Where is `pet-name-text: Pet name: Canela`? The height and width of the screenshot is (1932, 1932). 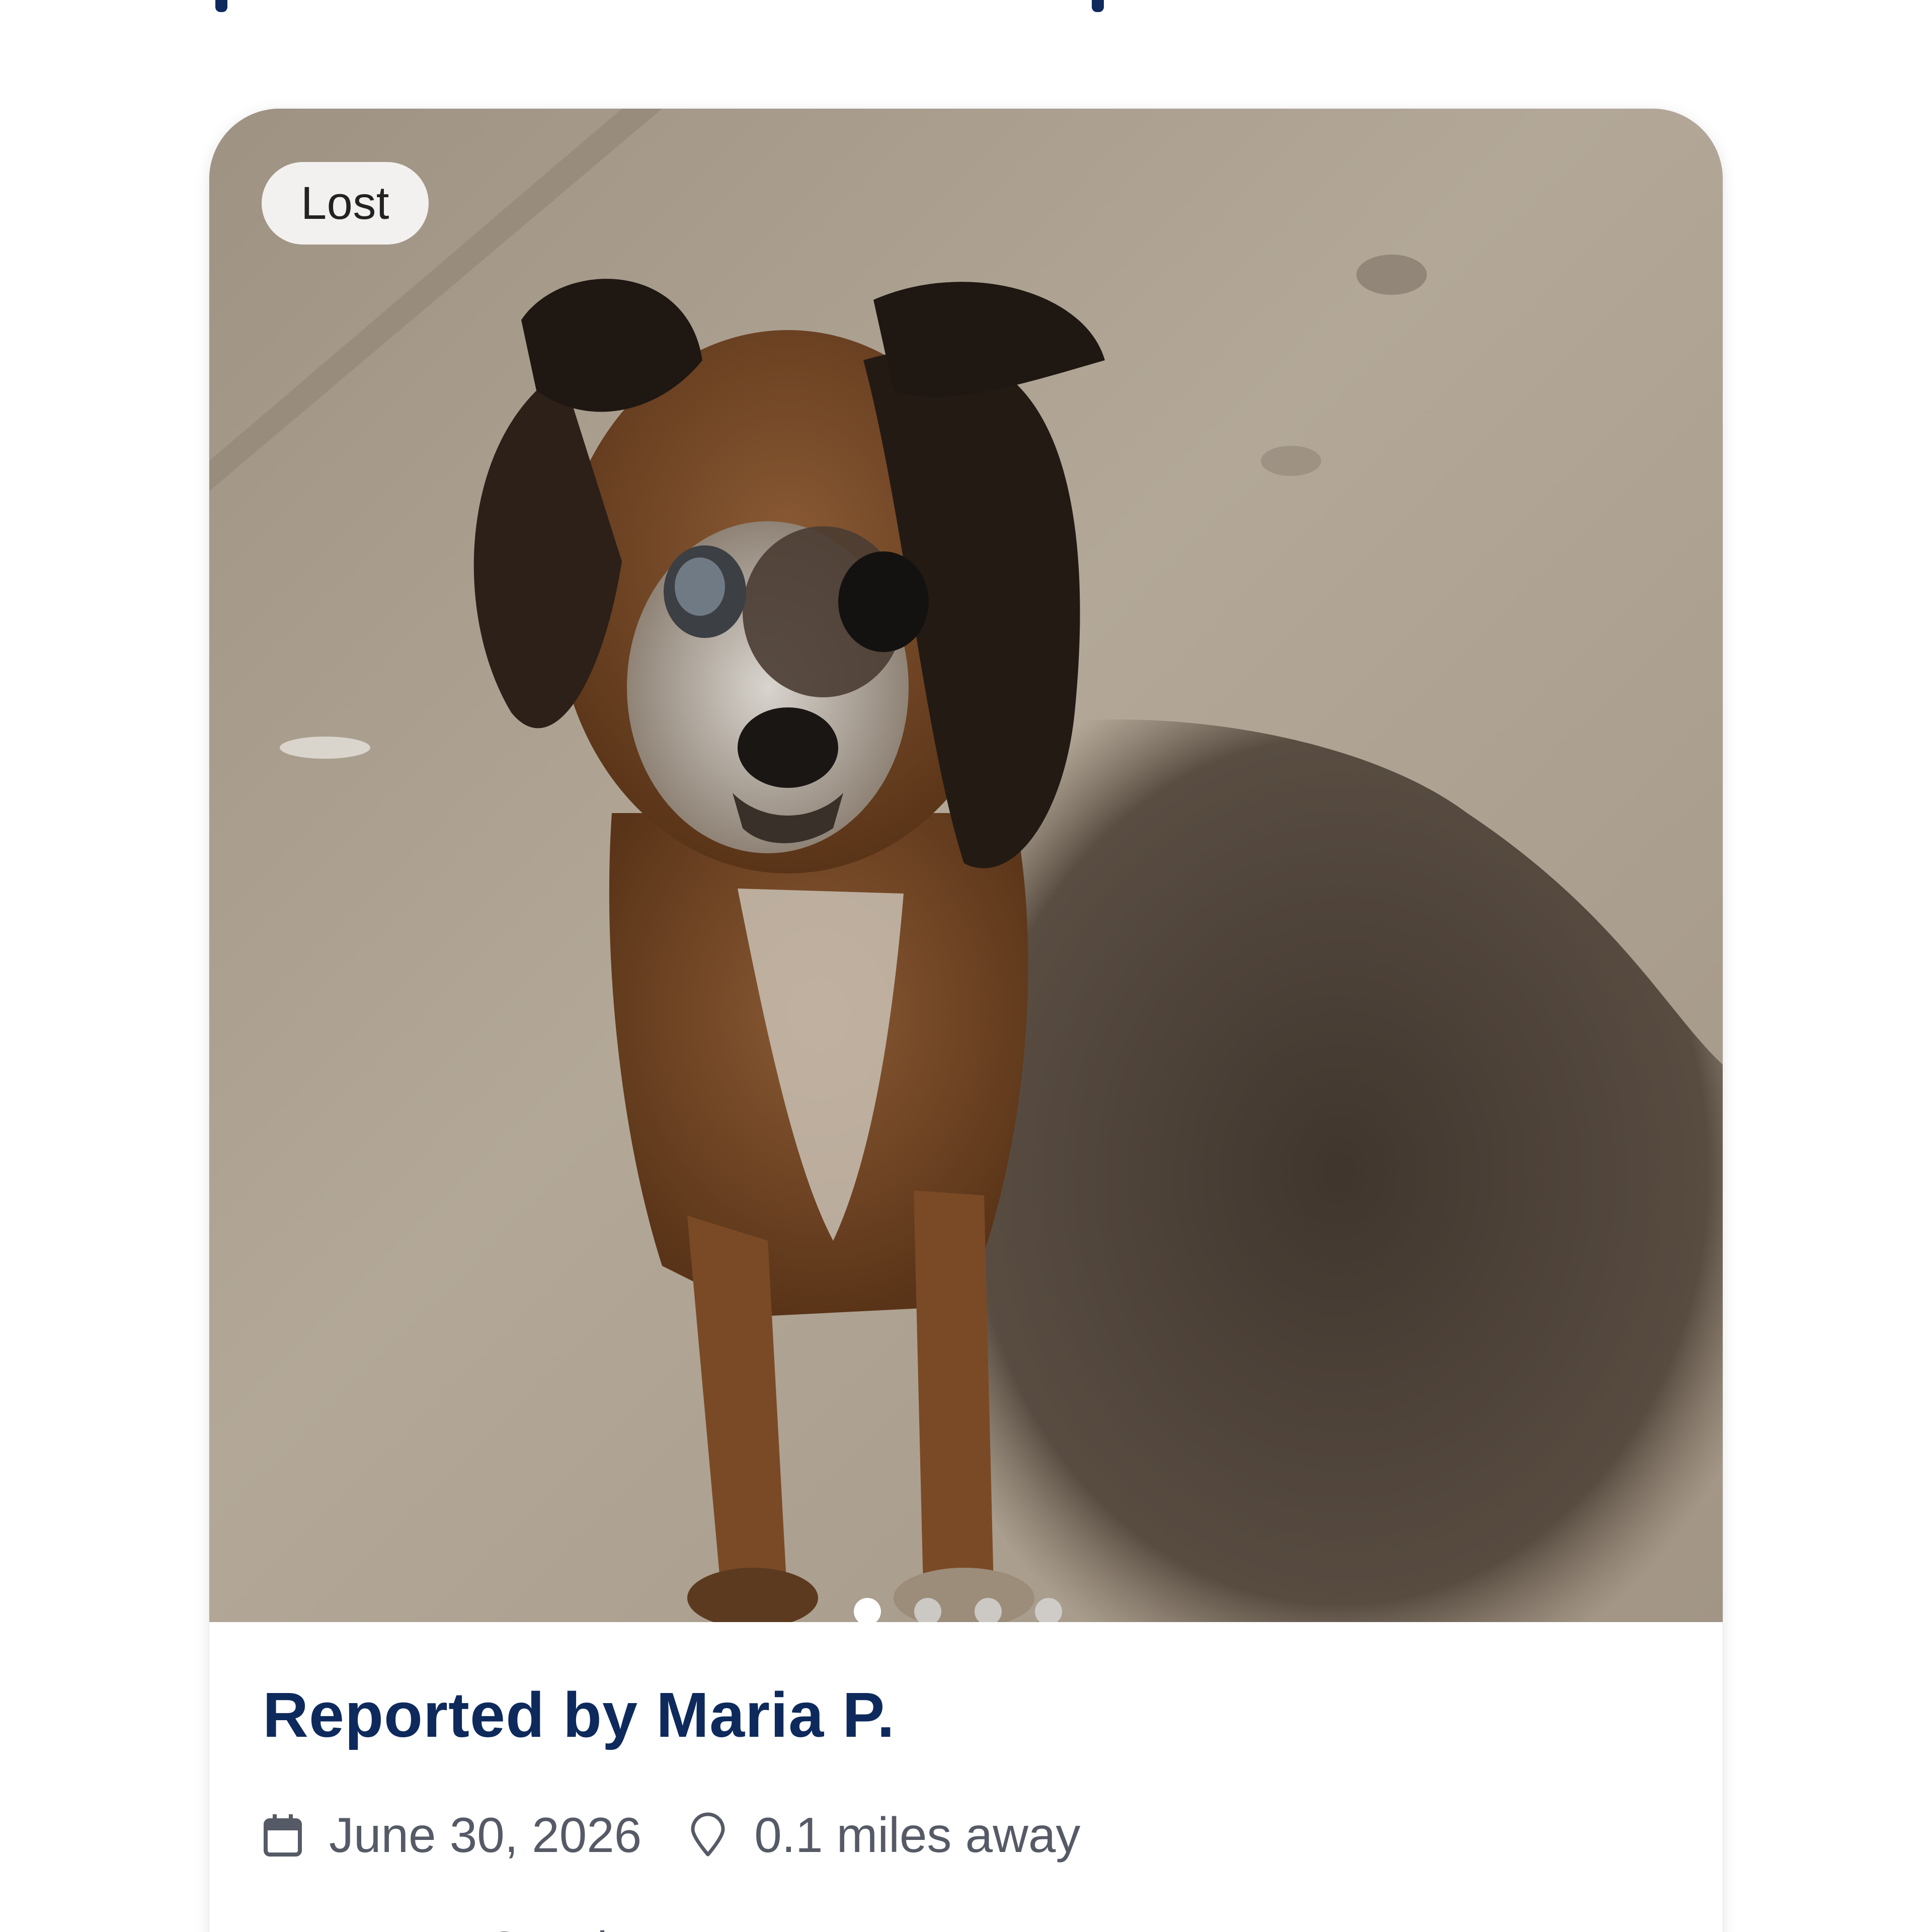
pet-name-text: Pet name: Canela is located at coordinates (966, 1929).